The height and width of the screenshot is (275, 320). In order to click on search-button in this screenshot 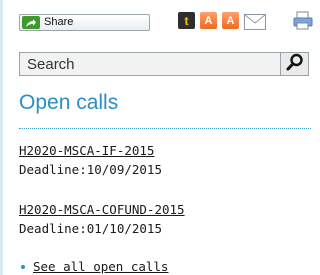, I will do `click(295, 64)`.